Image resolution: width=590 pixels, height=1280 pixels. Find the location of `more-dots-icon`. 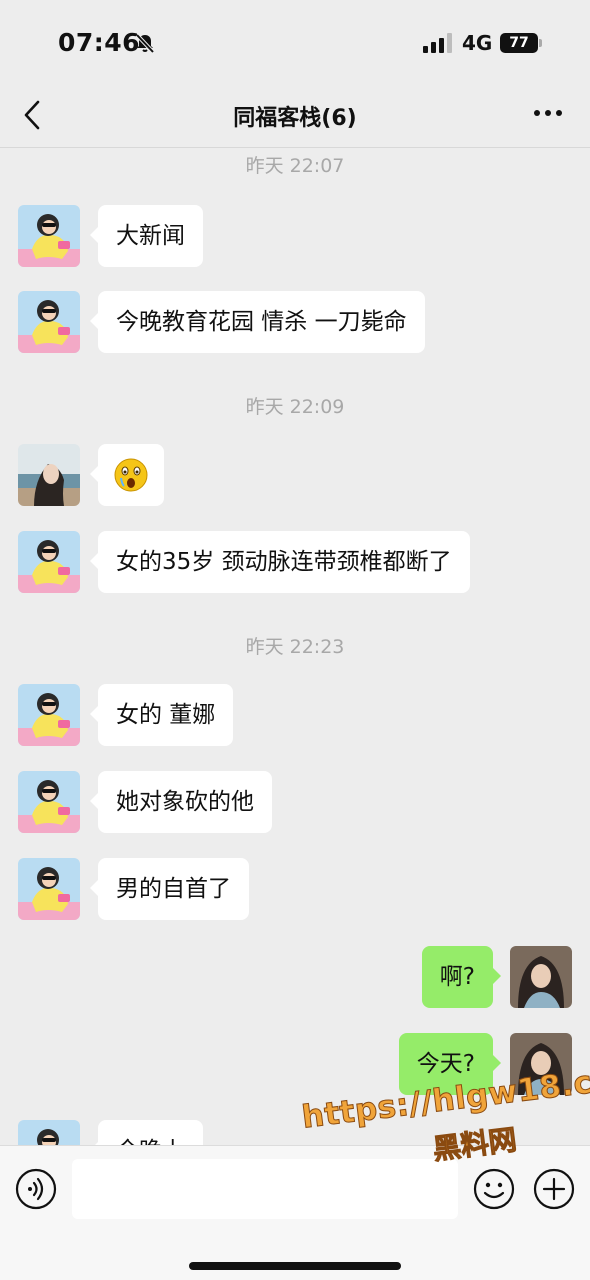

more-dots-icon is located at coordinates (548, 113).